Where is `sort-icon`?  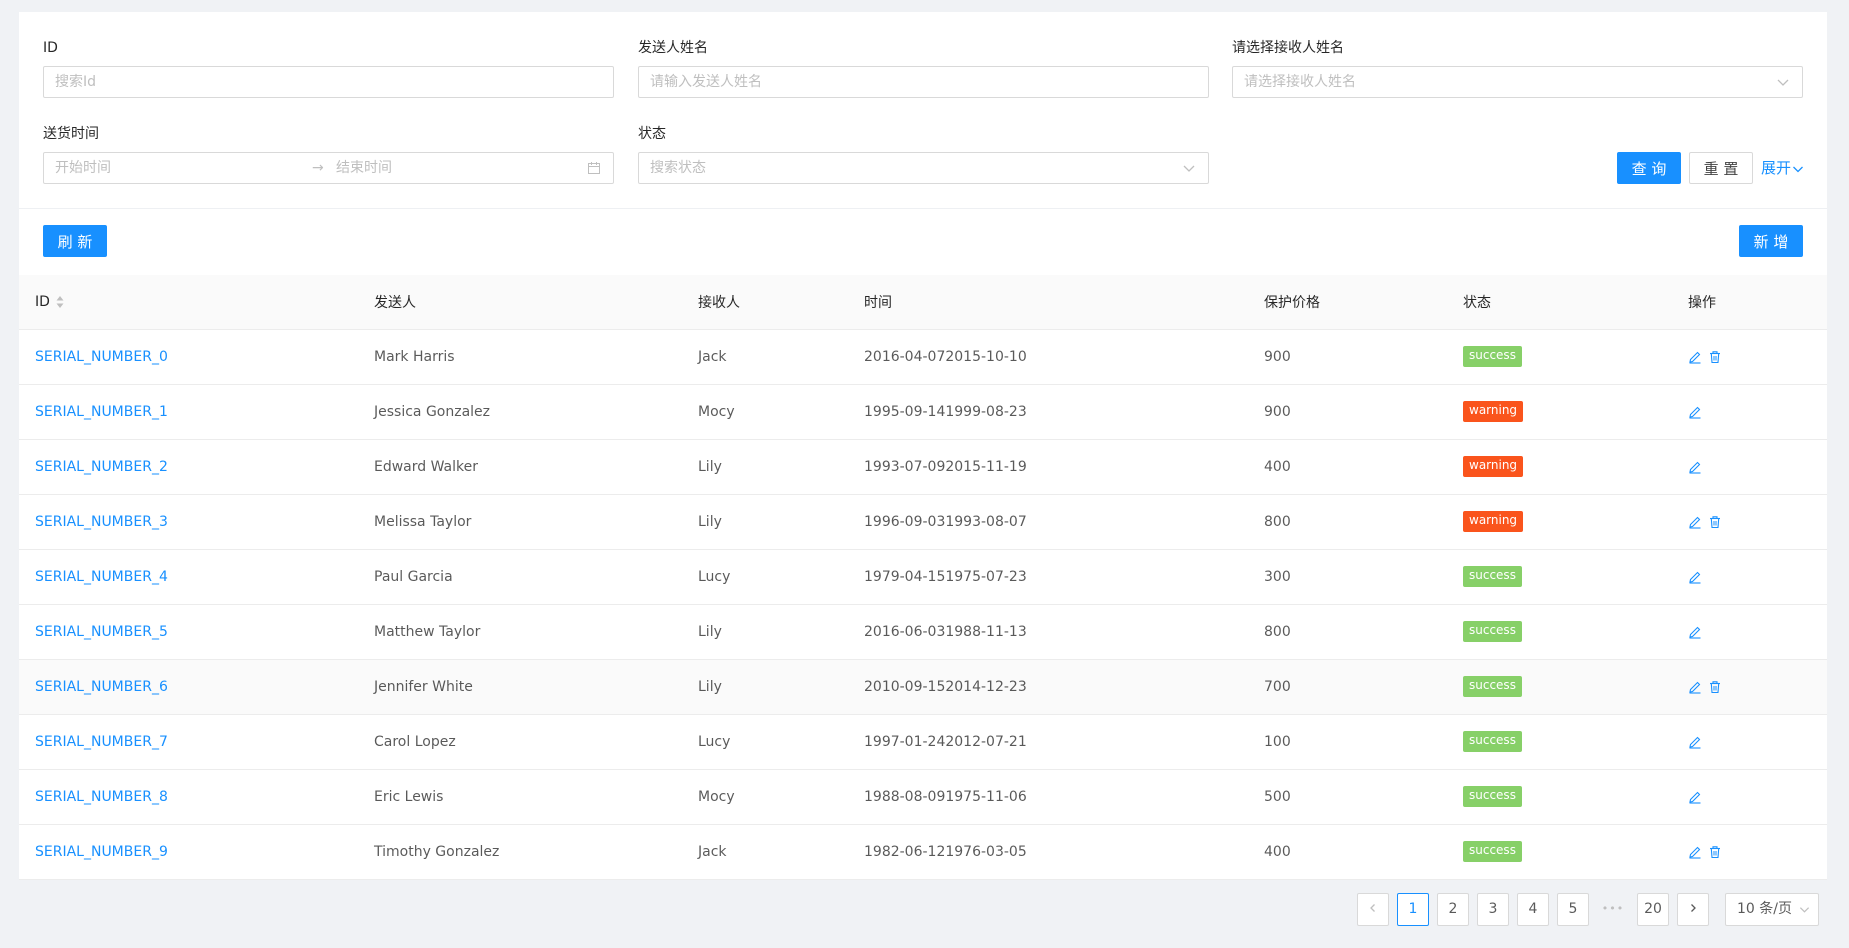
sort-icon is located at coordinates (60, 302).